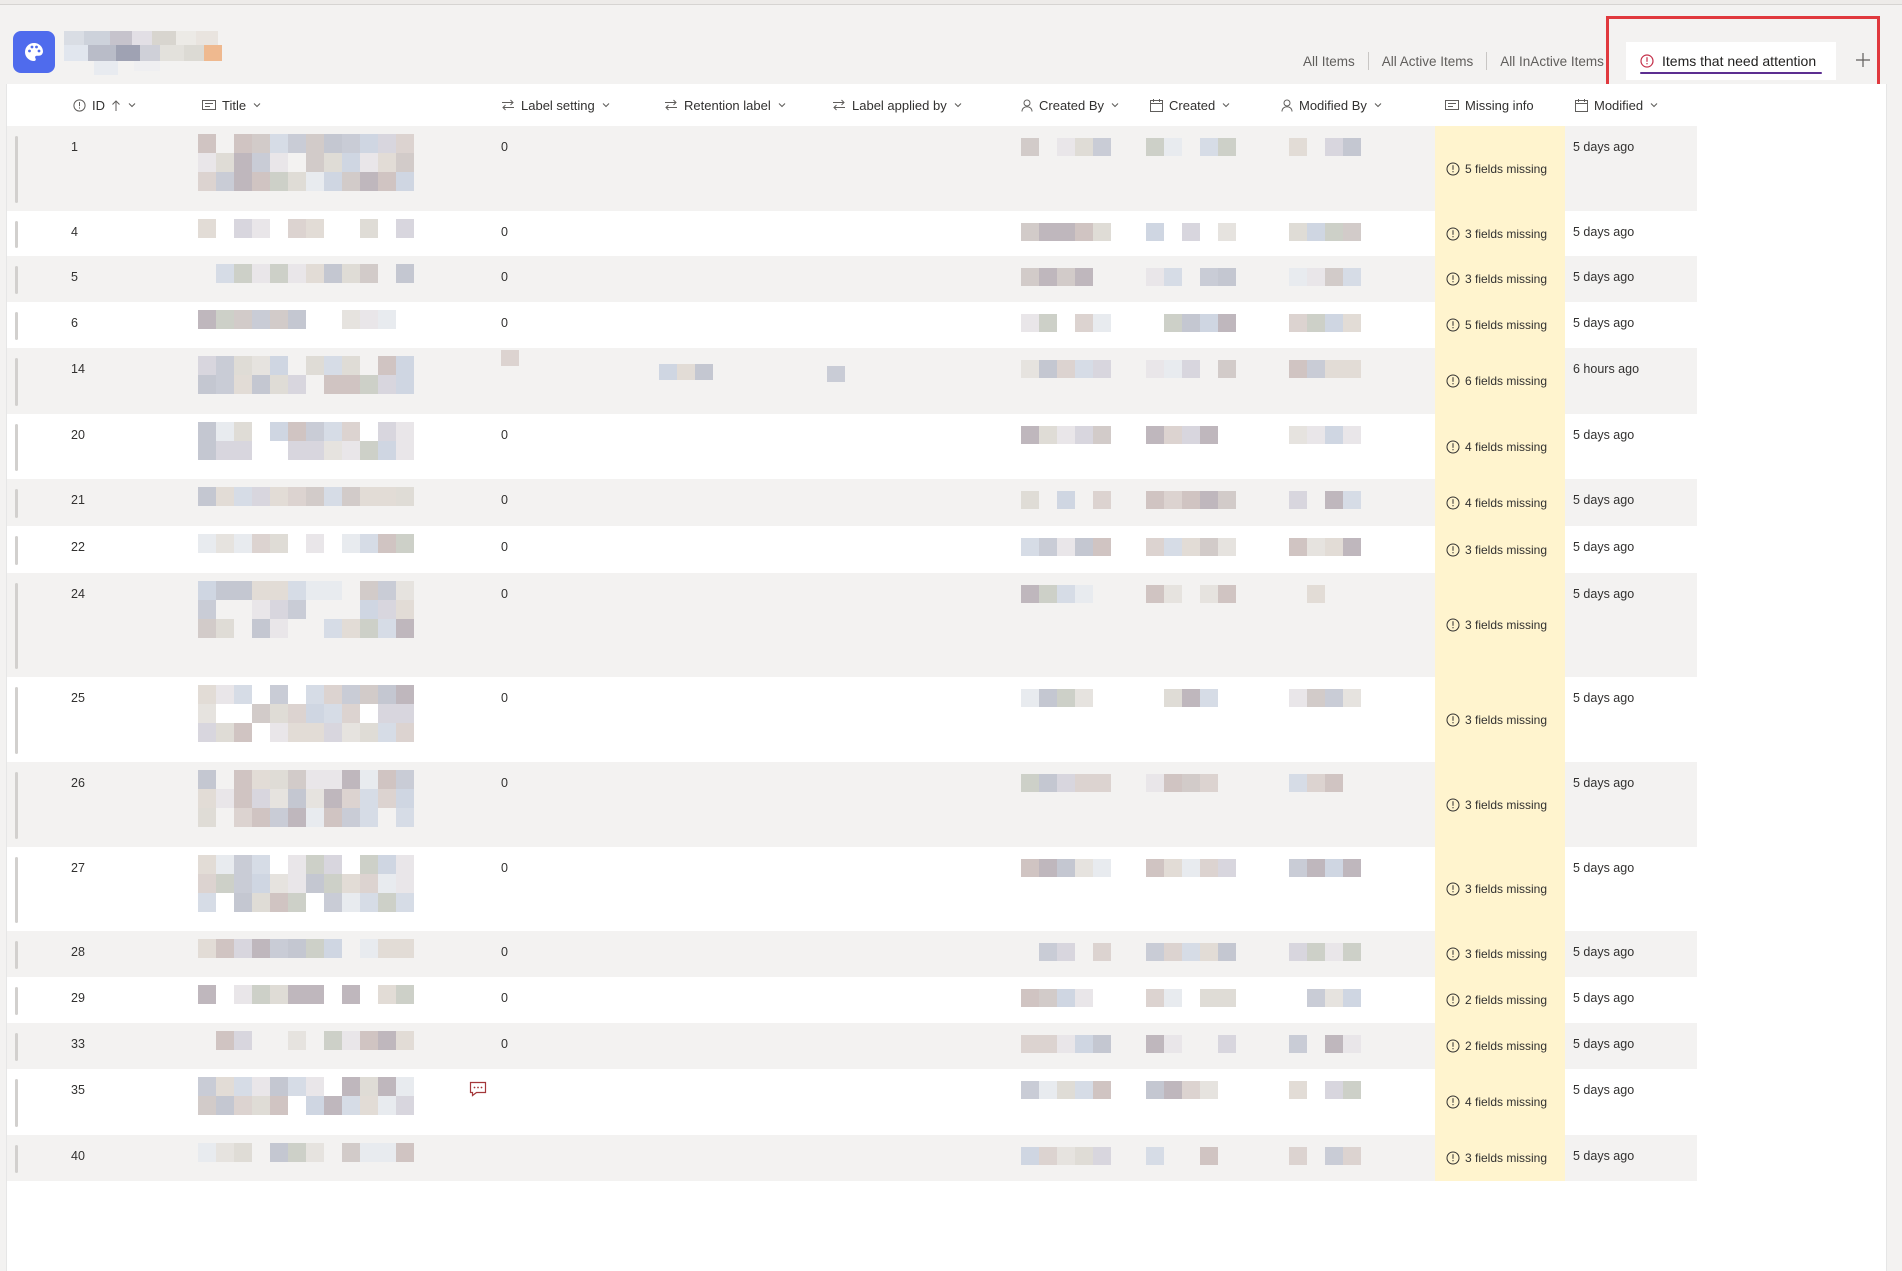  What do you see at coordinates (1500, 381) in the screenshot?
I see `cell-missing-info: 6 fields missing` at bounding box center [1500, 381].